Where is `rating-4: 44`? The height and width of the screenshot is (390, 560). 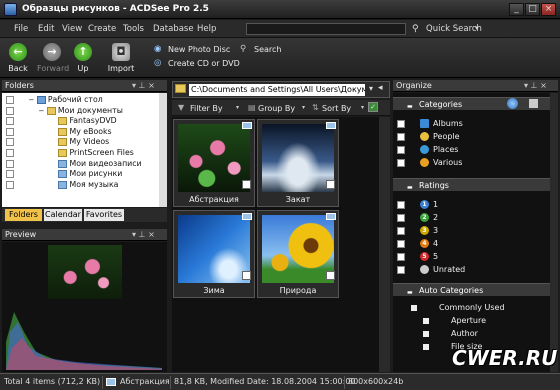
rating-4: 44 is located at coordinates (471, 243).